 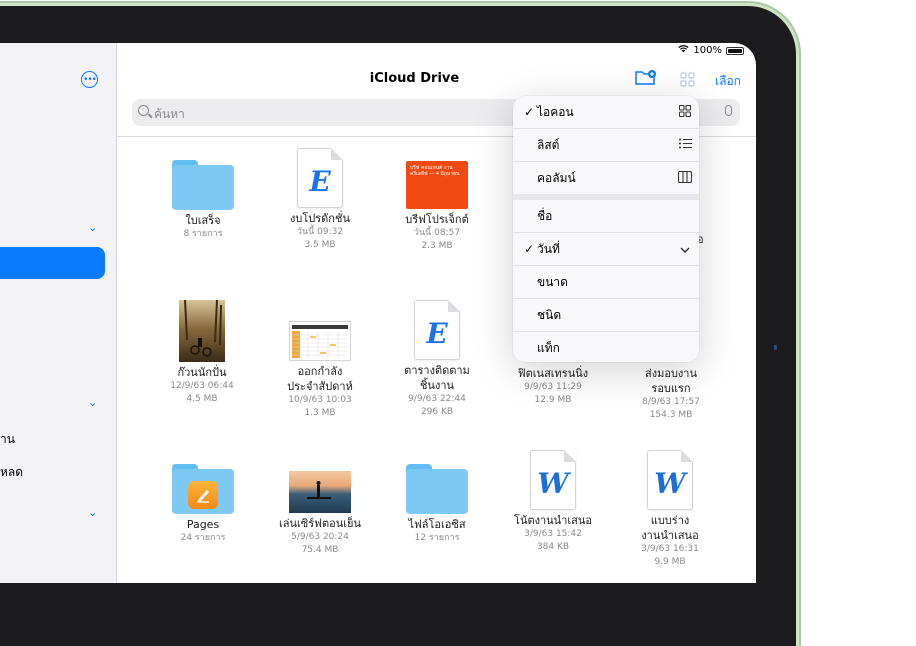 I want to click on side-button, so click(x=775, y=347).